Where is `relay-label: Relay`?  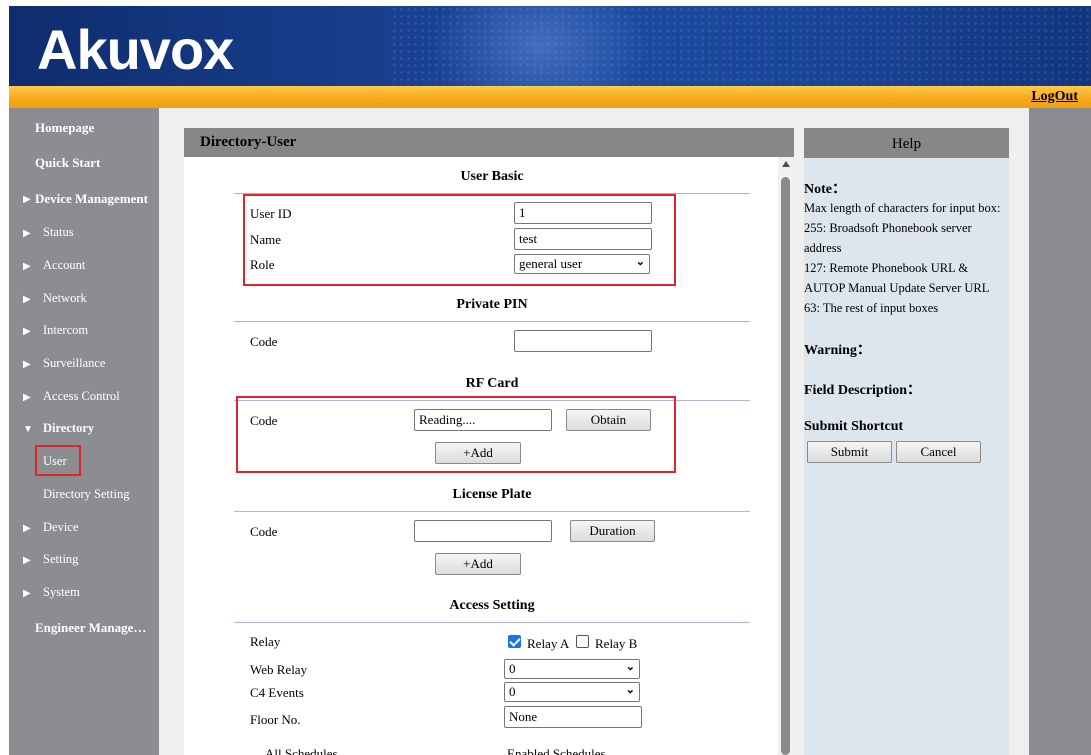 relay-label: Relay is located at coordinates (265, 641).